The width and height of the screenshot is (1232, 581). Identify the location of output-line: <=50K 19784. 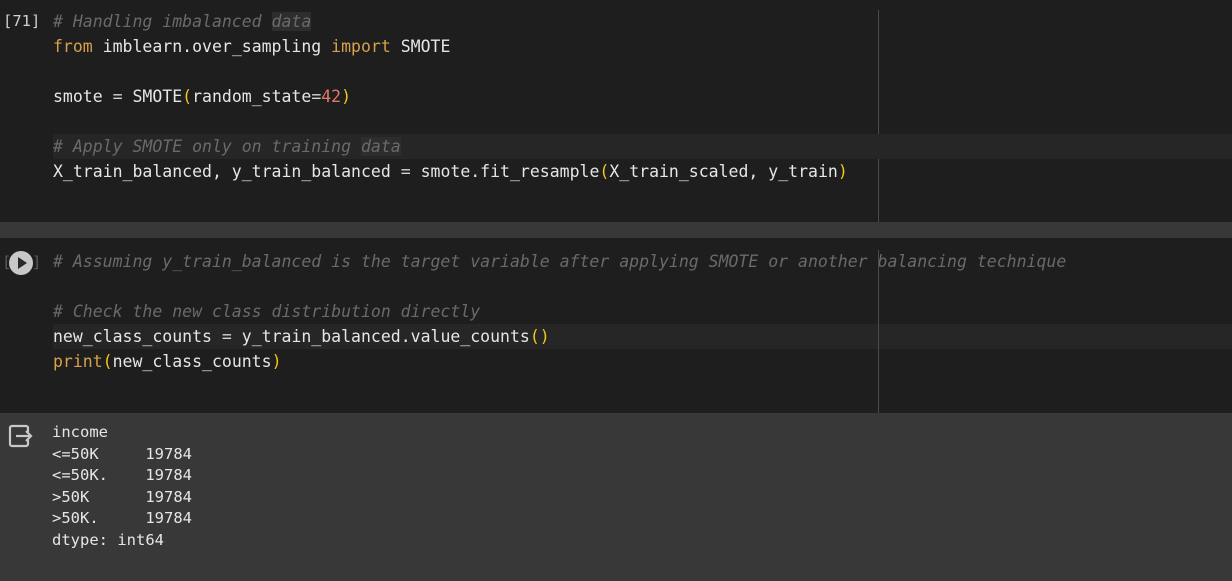
(122, 453).